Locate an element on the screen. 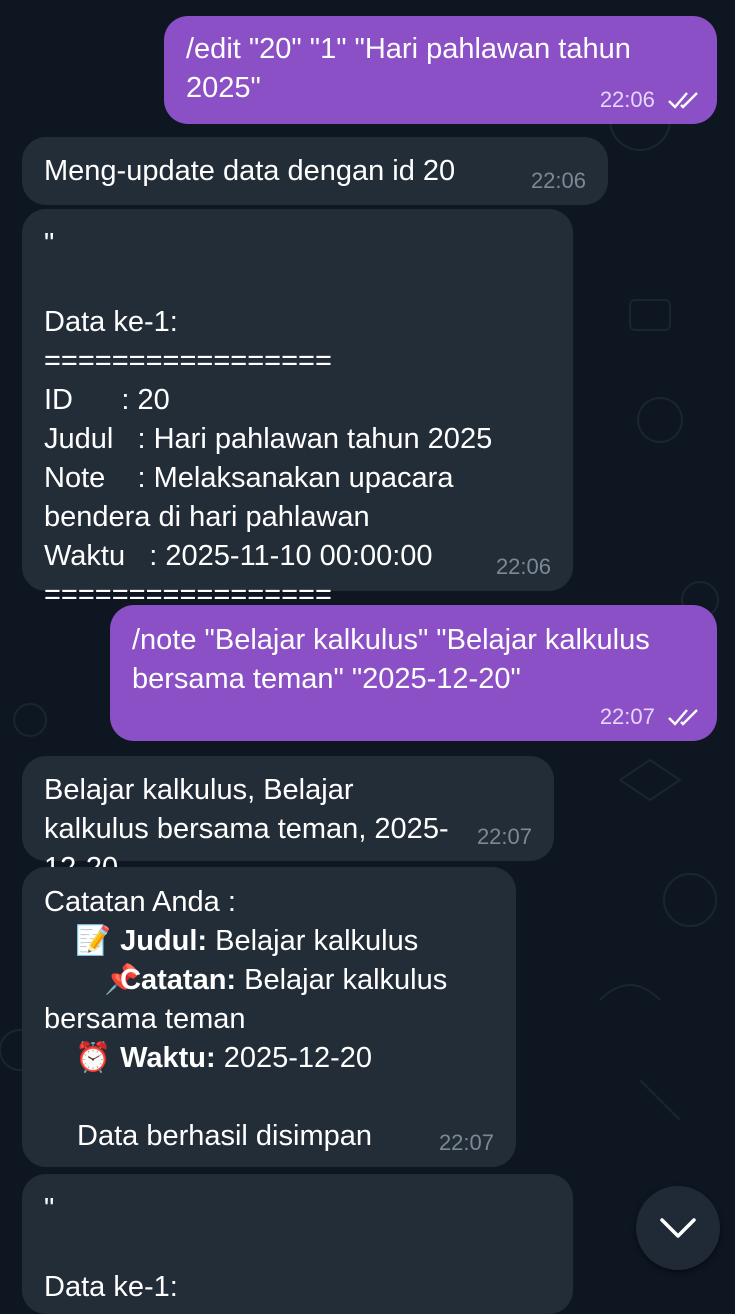  note-title-line: 📝 Judul: Belajar kalkulus is located at coordinates (269, 941).